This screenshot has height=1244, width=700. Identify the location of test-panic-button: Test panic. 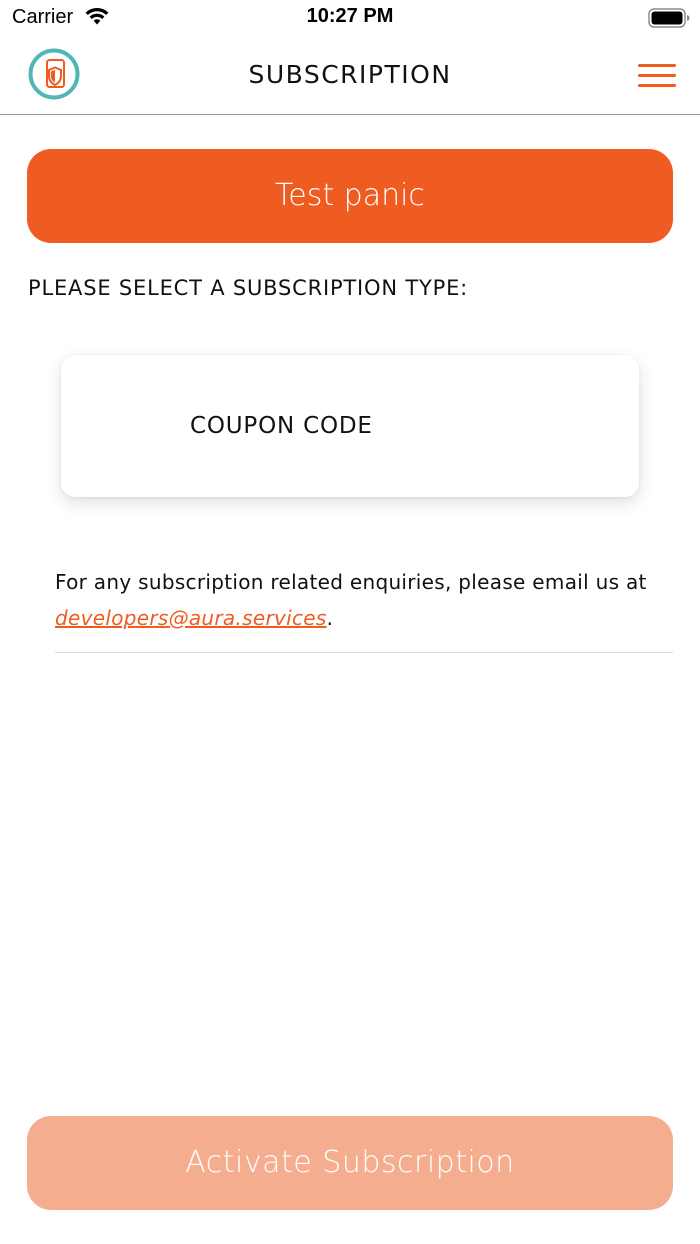
(350, 196).